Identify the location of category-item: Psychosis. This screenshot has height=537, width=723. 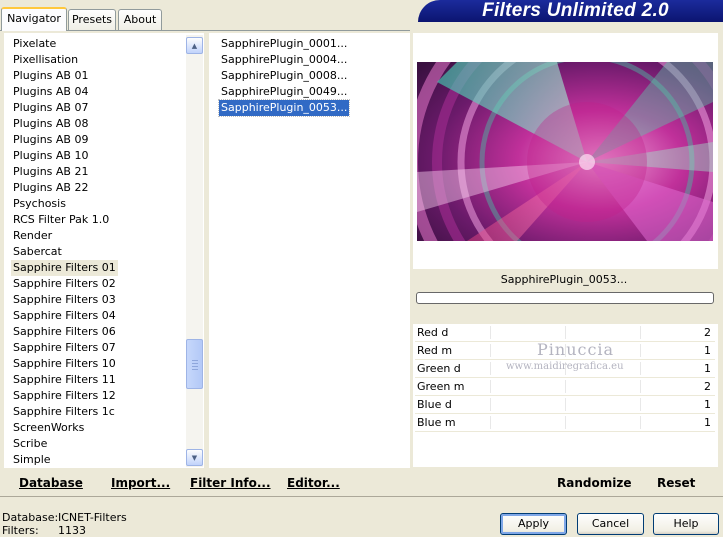
(39, 204).